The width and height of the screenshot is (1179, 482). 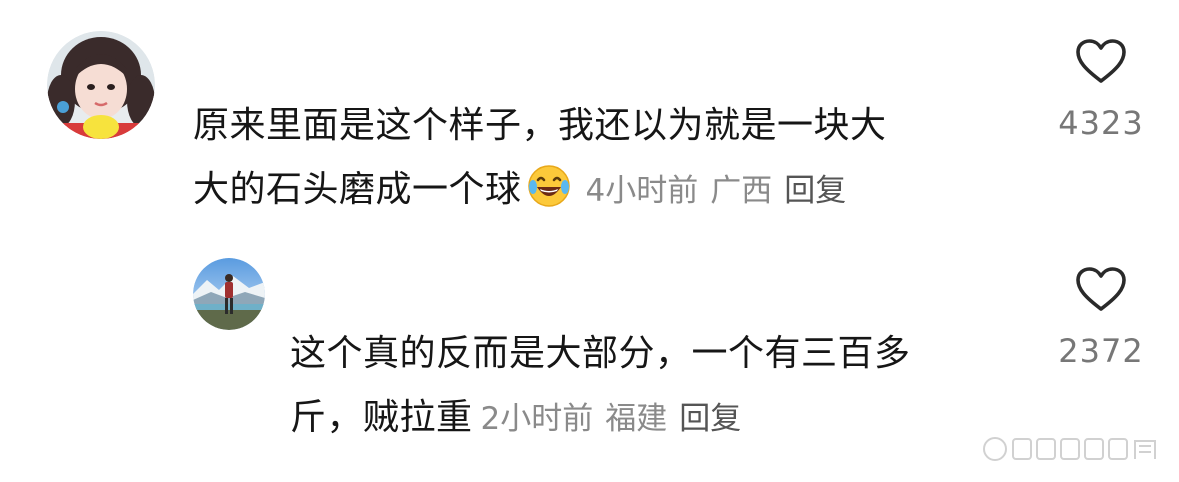 What do you see at coordinates (537, 419) in the screenshot?
I see `comment-time: 2小时前` at bounding box center [537, 419].